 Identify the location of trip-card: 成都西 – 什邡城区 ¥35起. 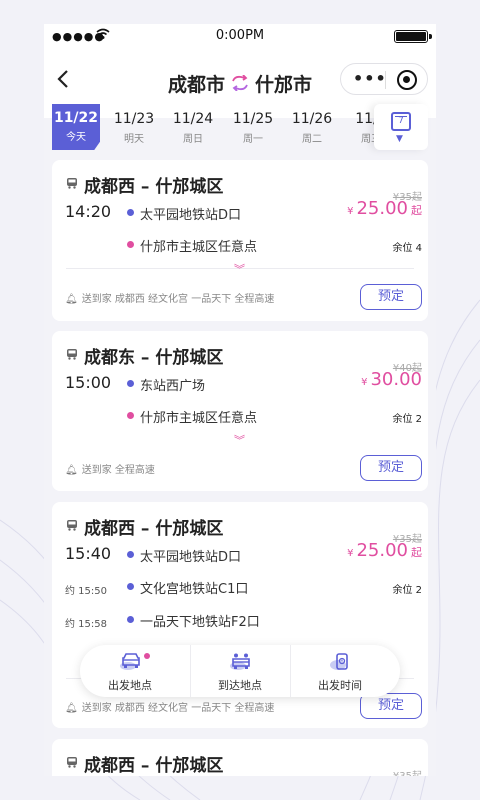
(240, 757).